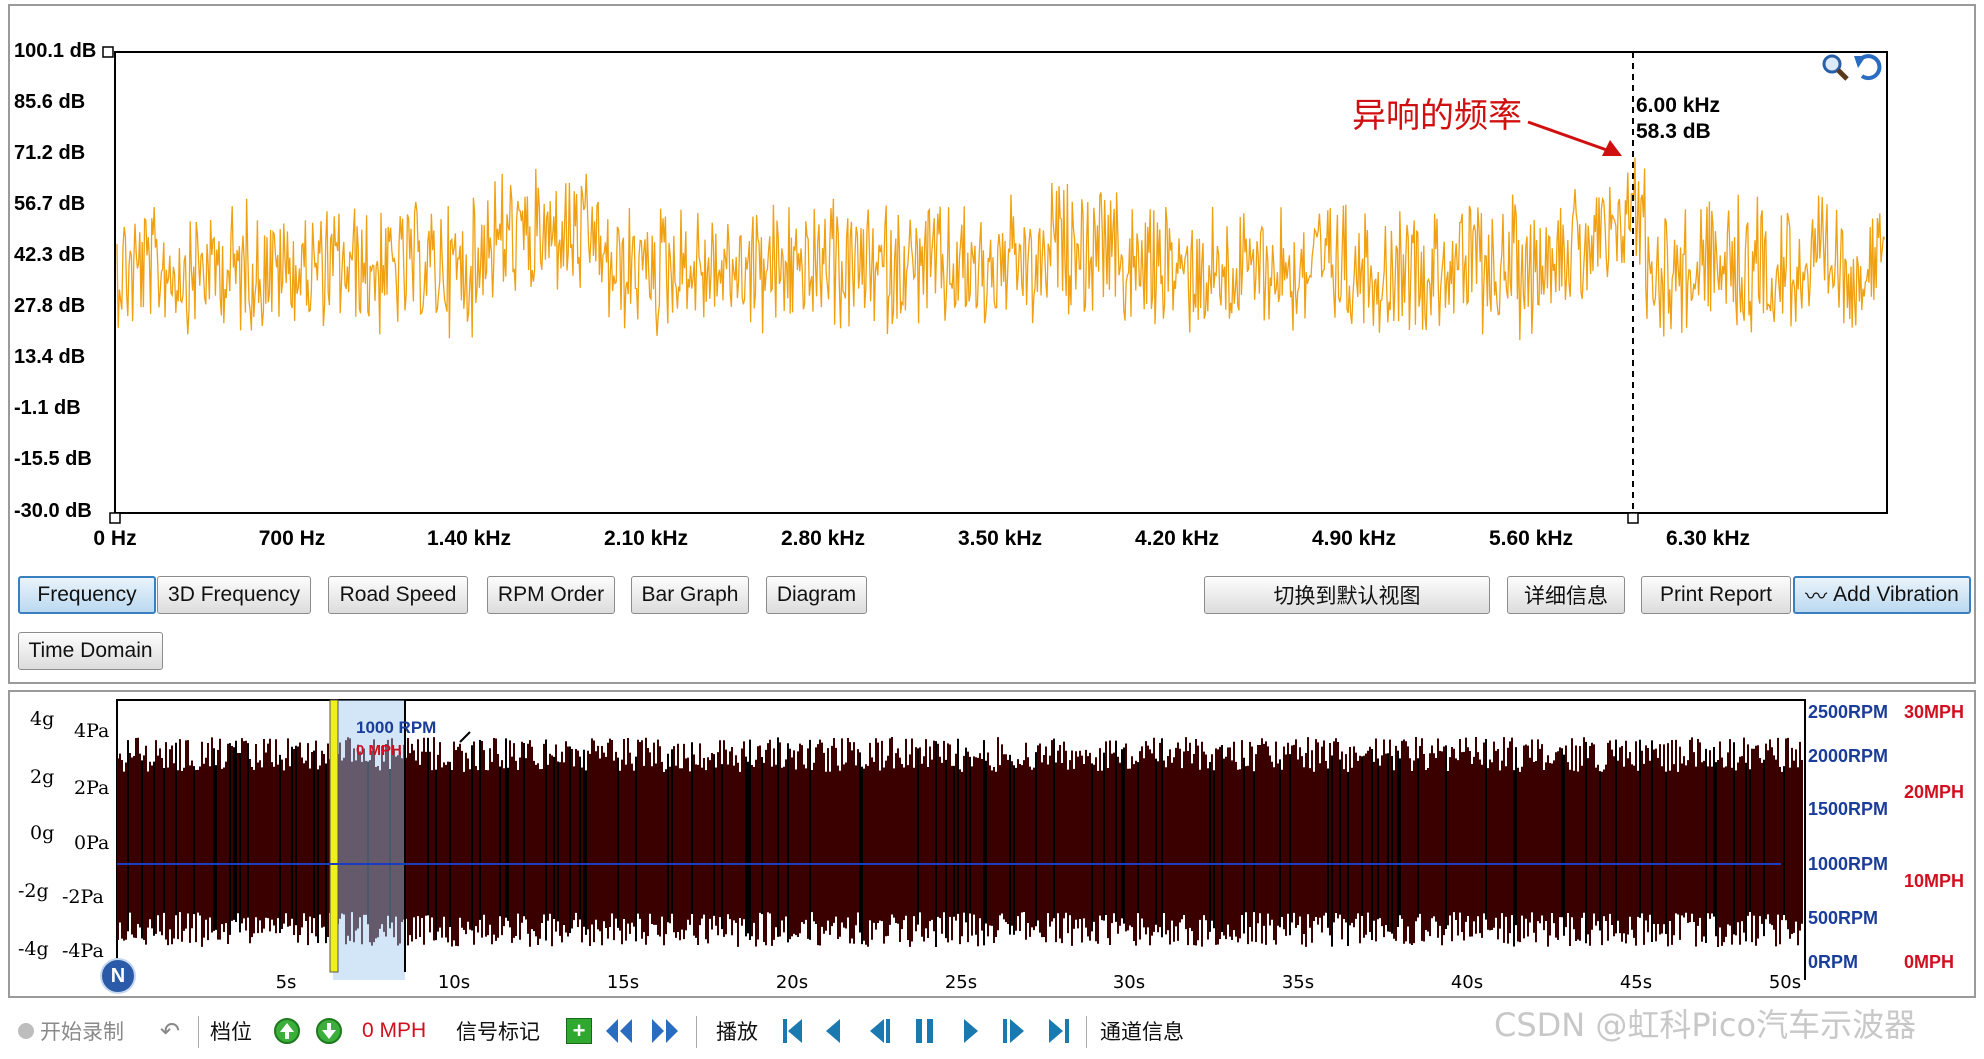  I want to click on x-tick: 4.20 kHz, so click(1177, 538).